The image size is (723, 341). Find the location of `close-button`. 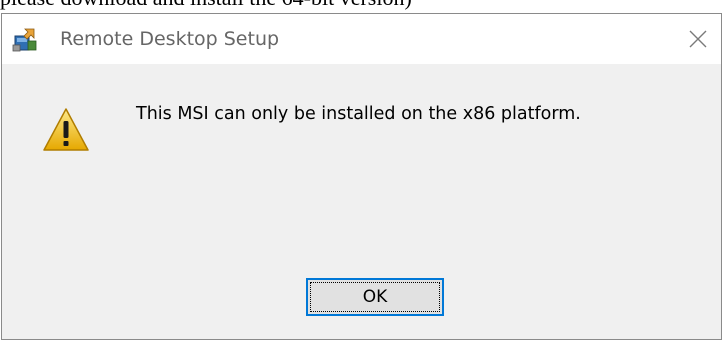

close-button is located at coordinates (698, 39).